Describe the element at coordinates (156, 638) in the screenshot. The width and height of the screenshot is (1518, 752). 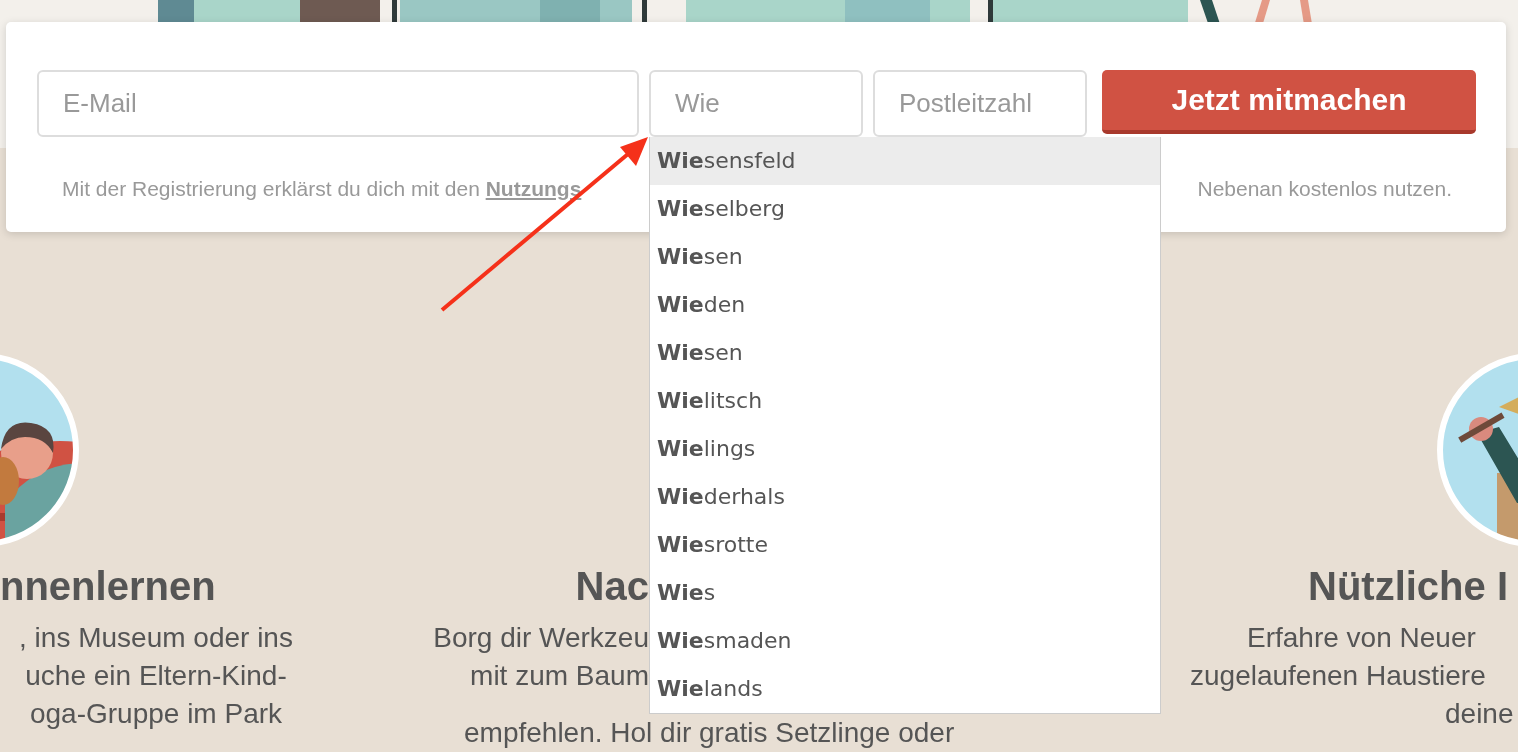
I see `feature-text: , ins Museum oder ins` at that location.